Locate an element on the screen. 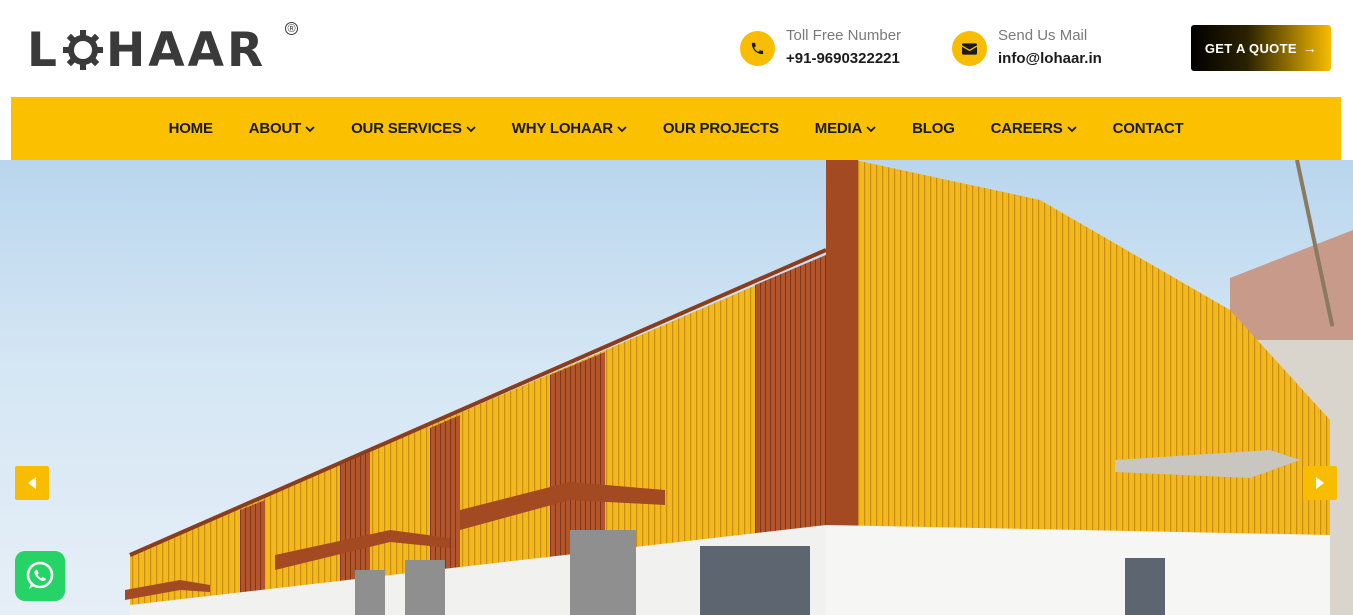 This screenshot has width=1353, height=615. gear-icon is located at coordinates (82, 50).